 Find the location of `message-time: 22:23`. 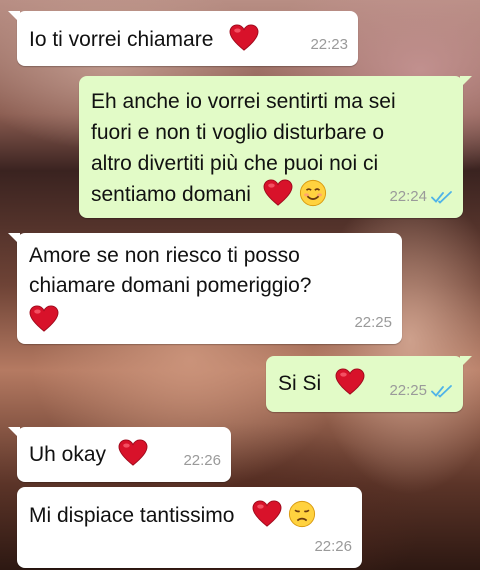

message-time: 22:23 is located at coordinates (329, 44).